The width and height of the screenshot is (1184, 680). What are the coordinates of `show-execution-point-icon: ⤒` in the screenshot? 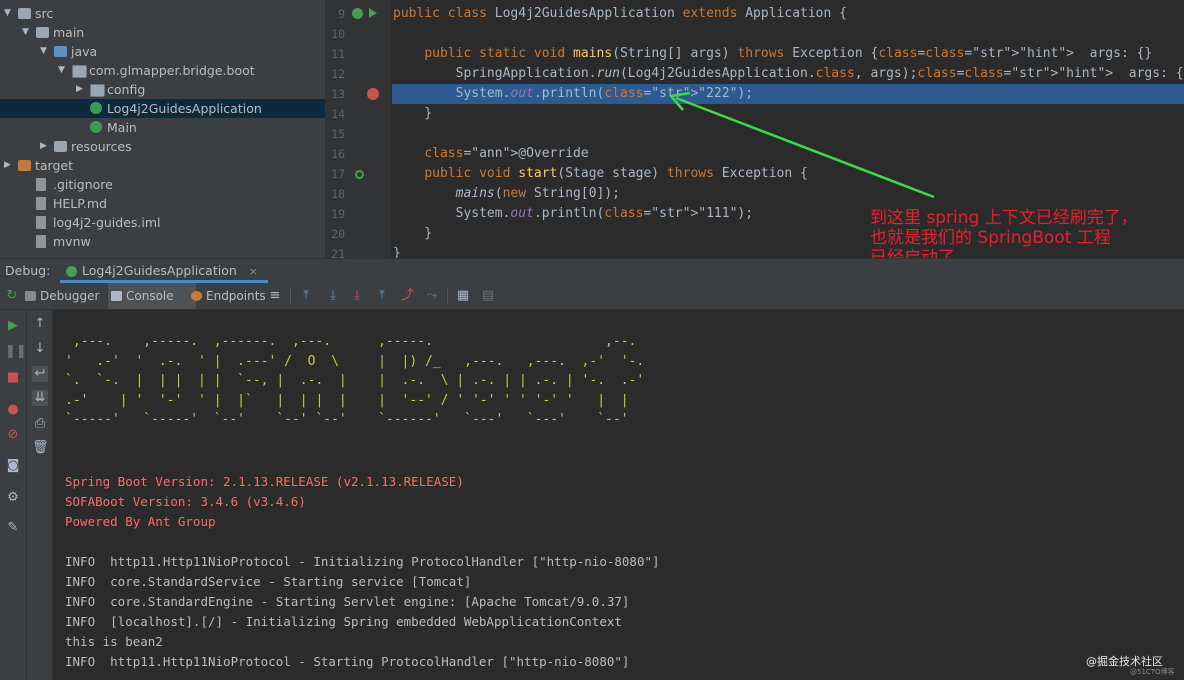 It's located at (306, 296).